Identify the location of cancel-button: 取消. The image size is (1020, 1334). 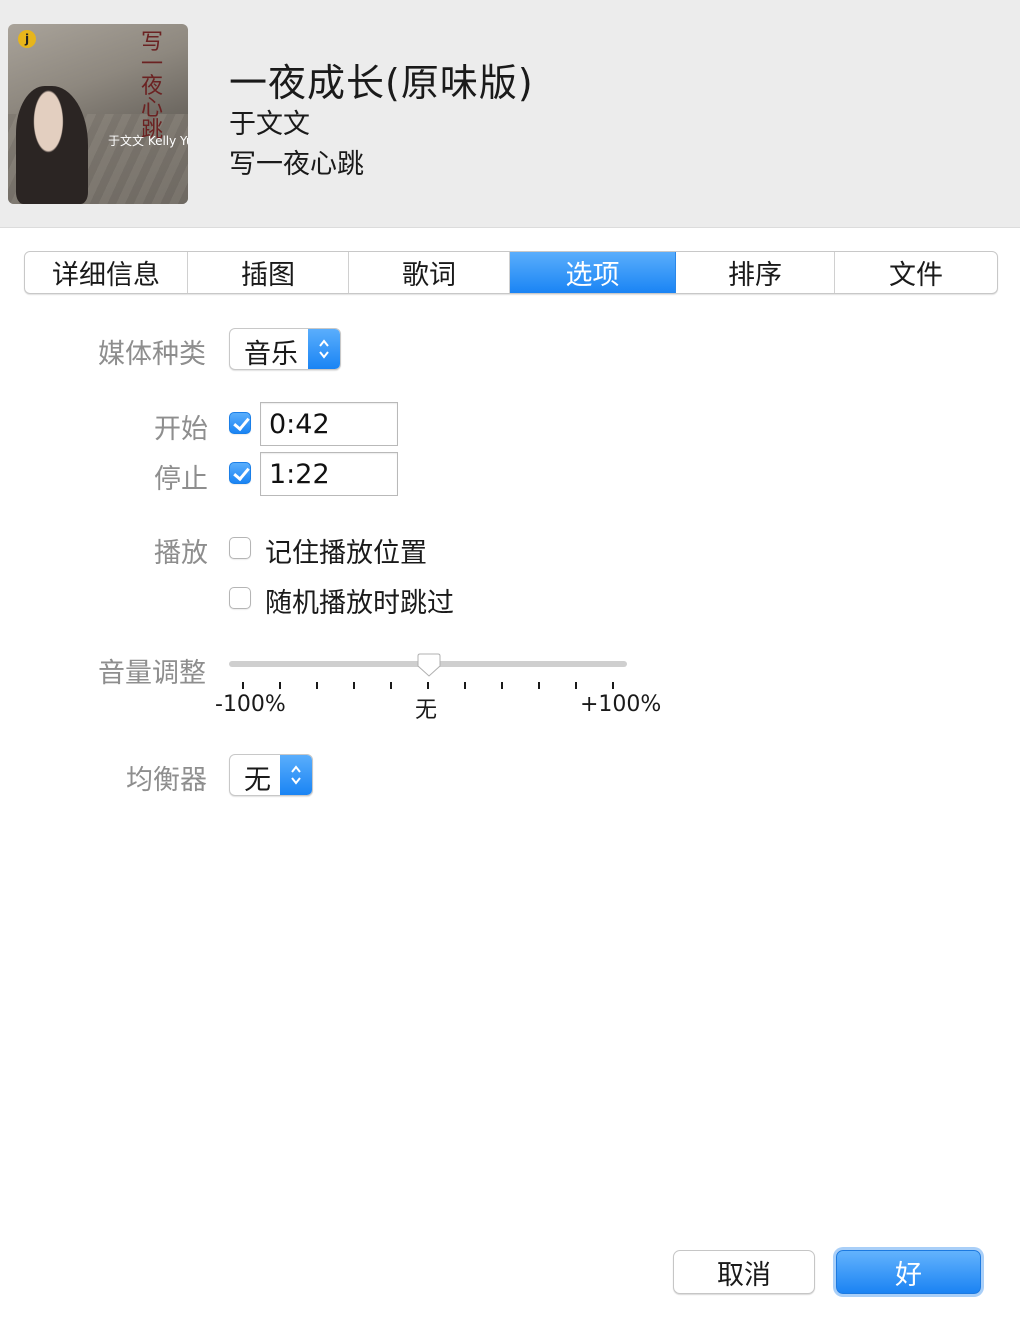
(744, 1272).